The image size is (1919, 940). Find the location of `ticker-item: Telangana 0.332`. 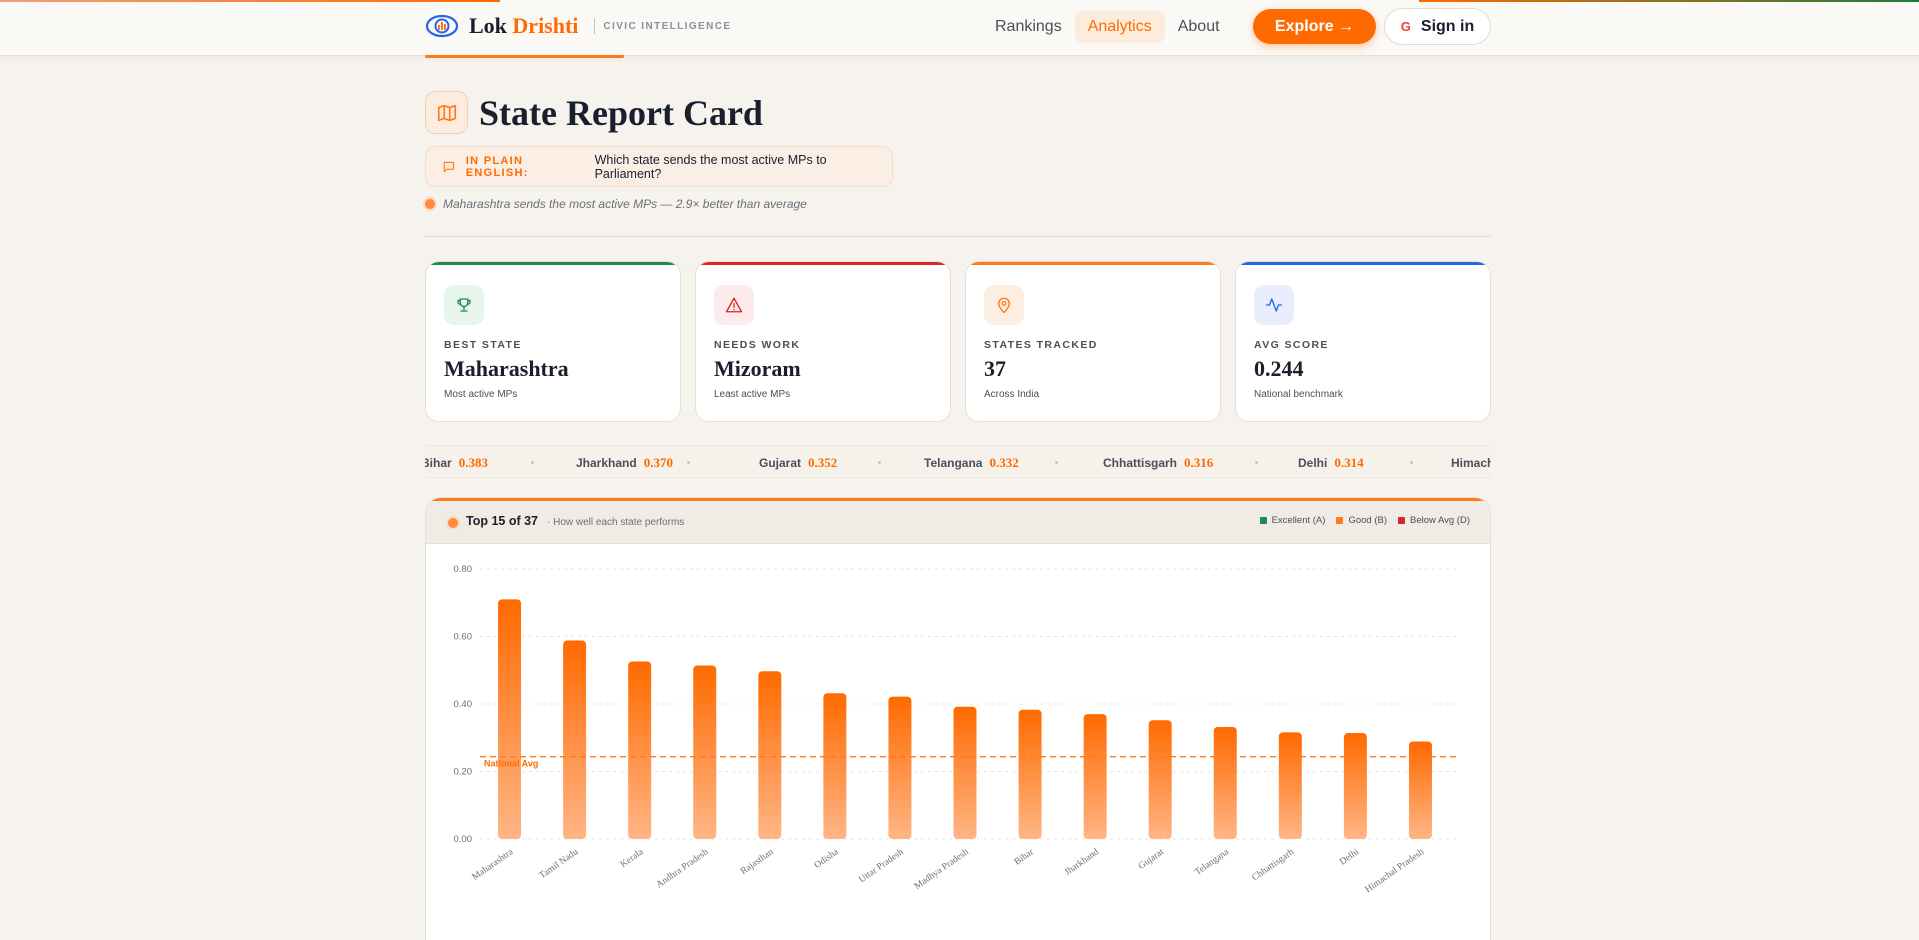

ticker-item: Telangana 0.332 is located at coordinates (971, 462).